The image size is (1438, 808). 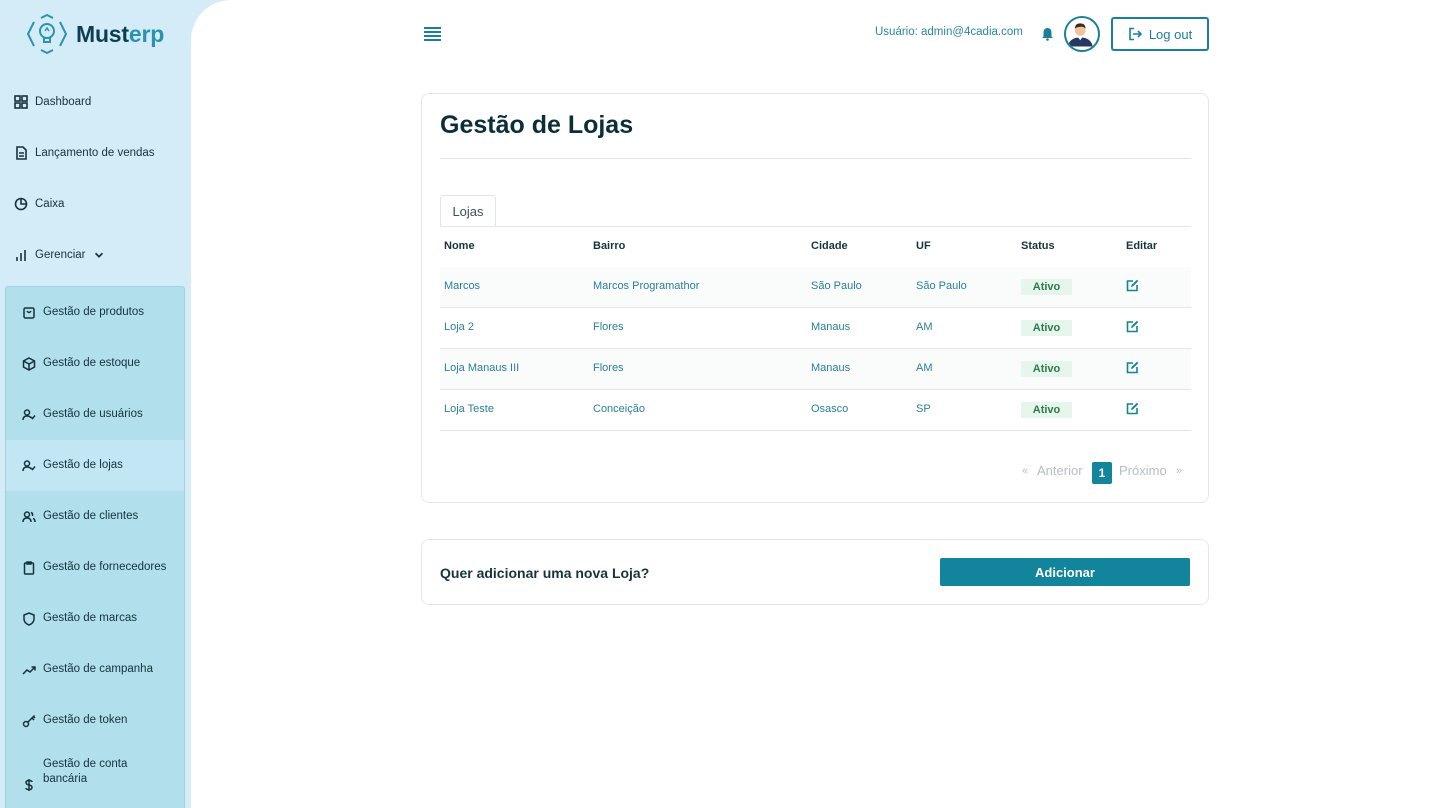 I want to click on sidebar-item-clientes: Gestão de clientes, so click(x=95, y=516).